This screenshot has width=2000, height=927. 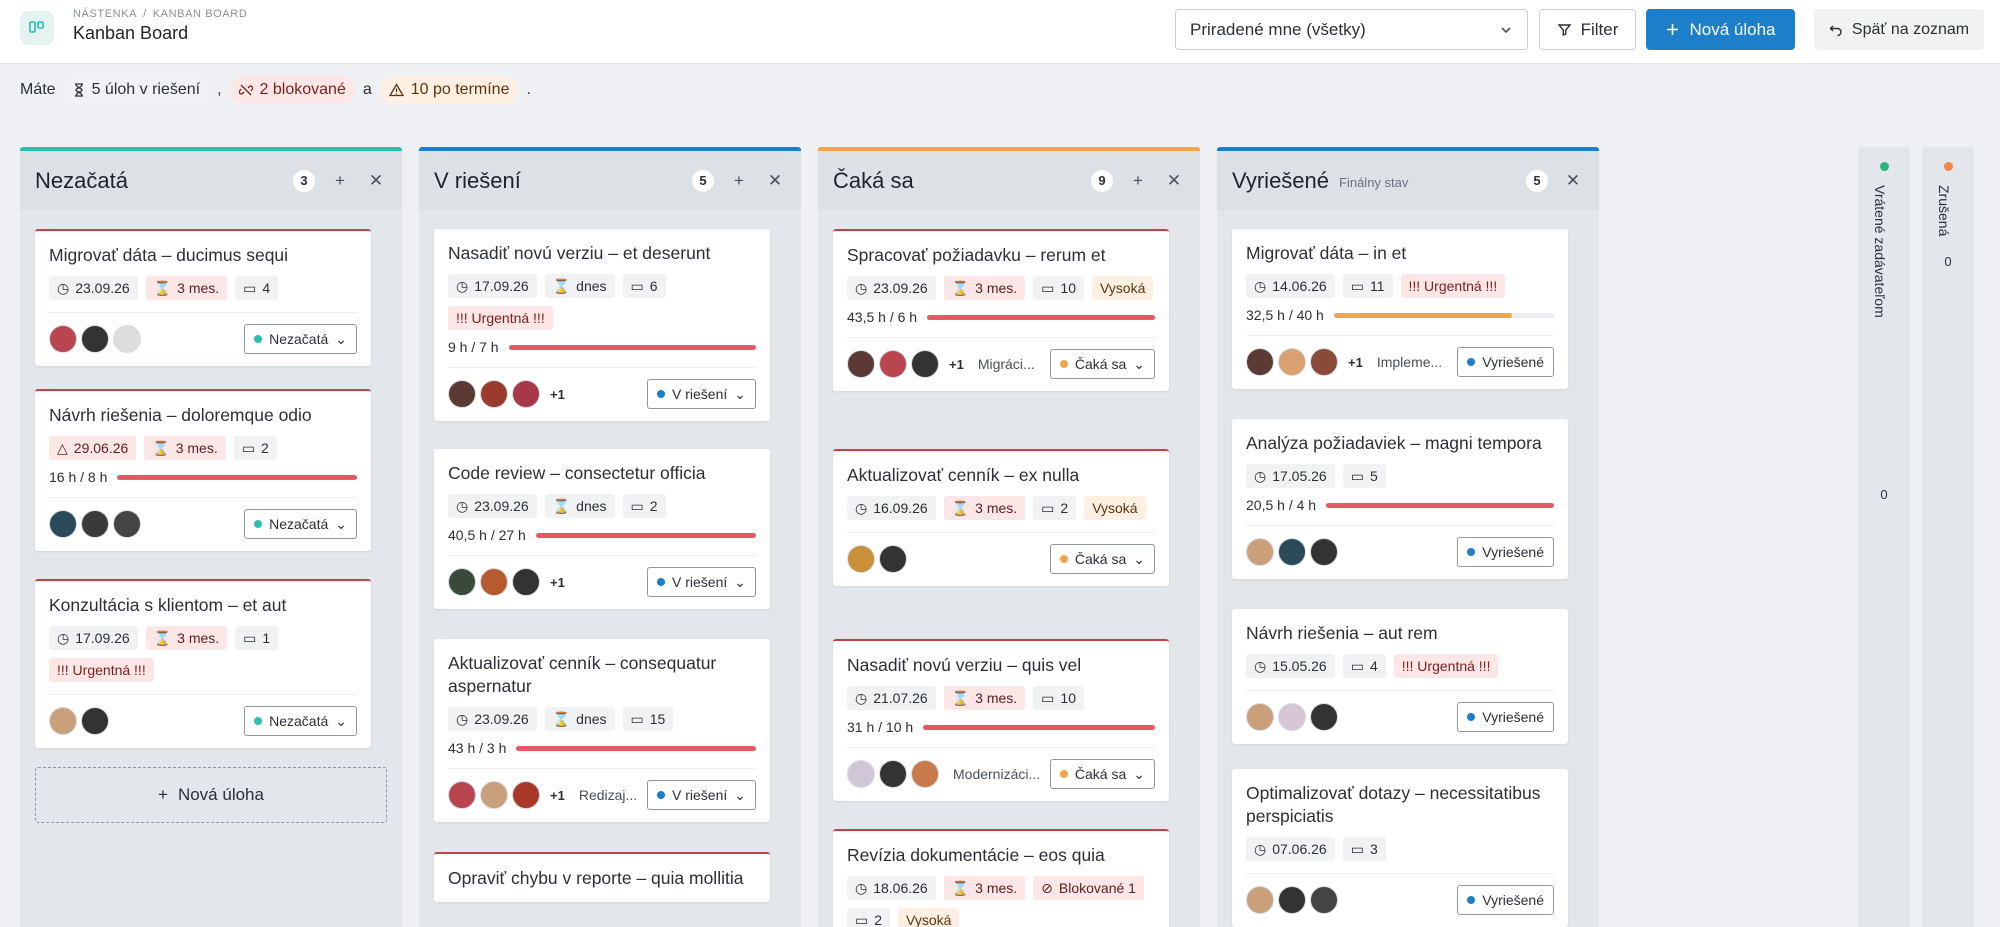 I want to click on task-title: Návrh riešenia – doloremque odio, so click(x=203, y=415).